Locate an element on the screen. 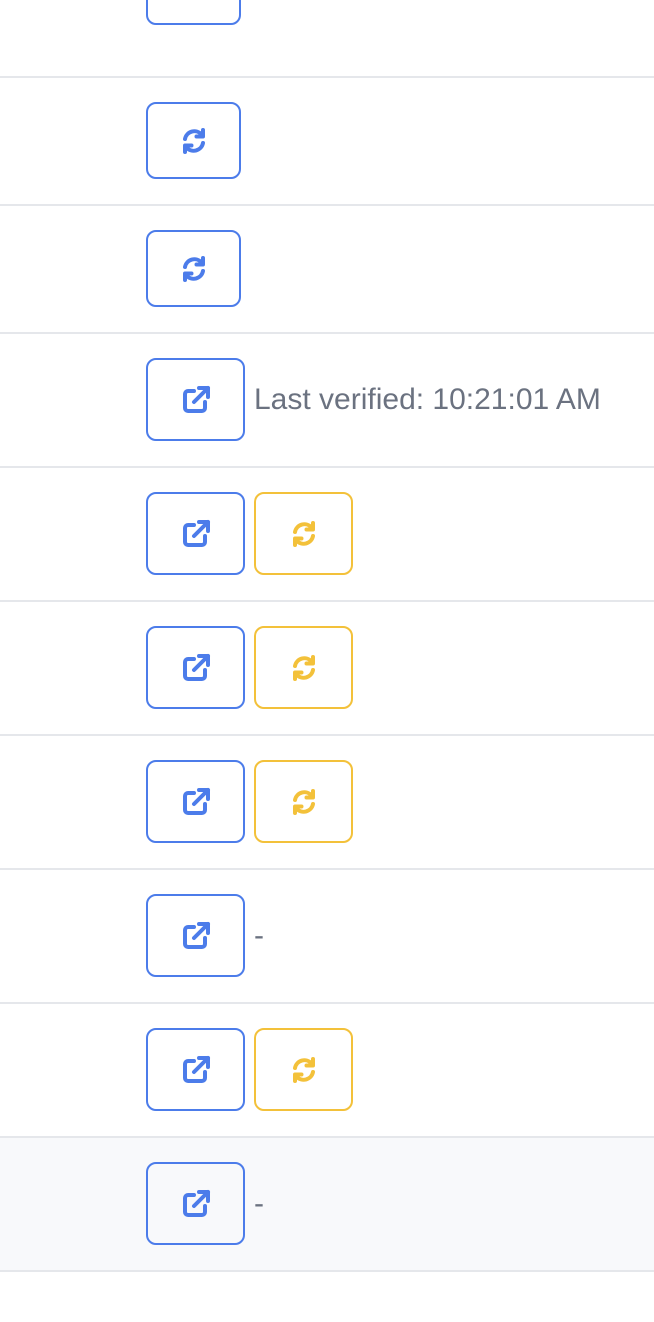 This screenshot has height=1322, width=654. last-verified-text: Last verified: 10:21:01 AM is located at coordinates (427, 399).